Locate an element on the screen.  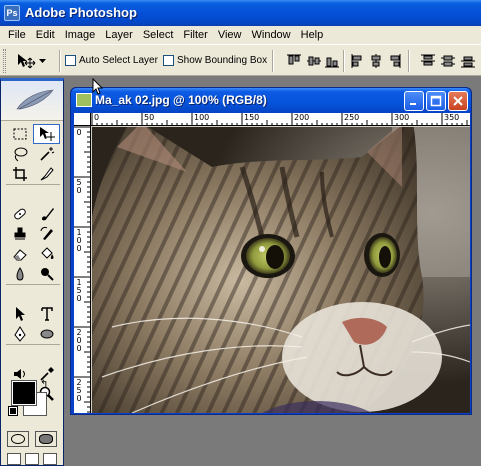
quick-mask-mode-button is located at coordinates (46, 439).